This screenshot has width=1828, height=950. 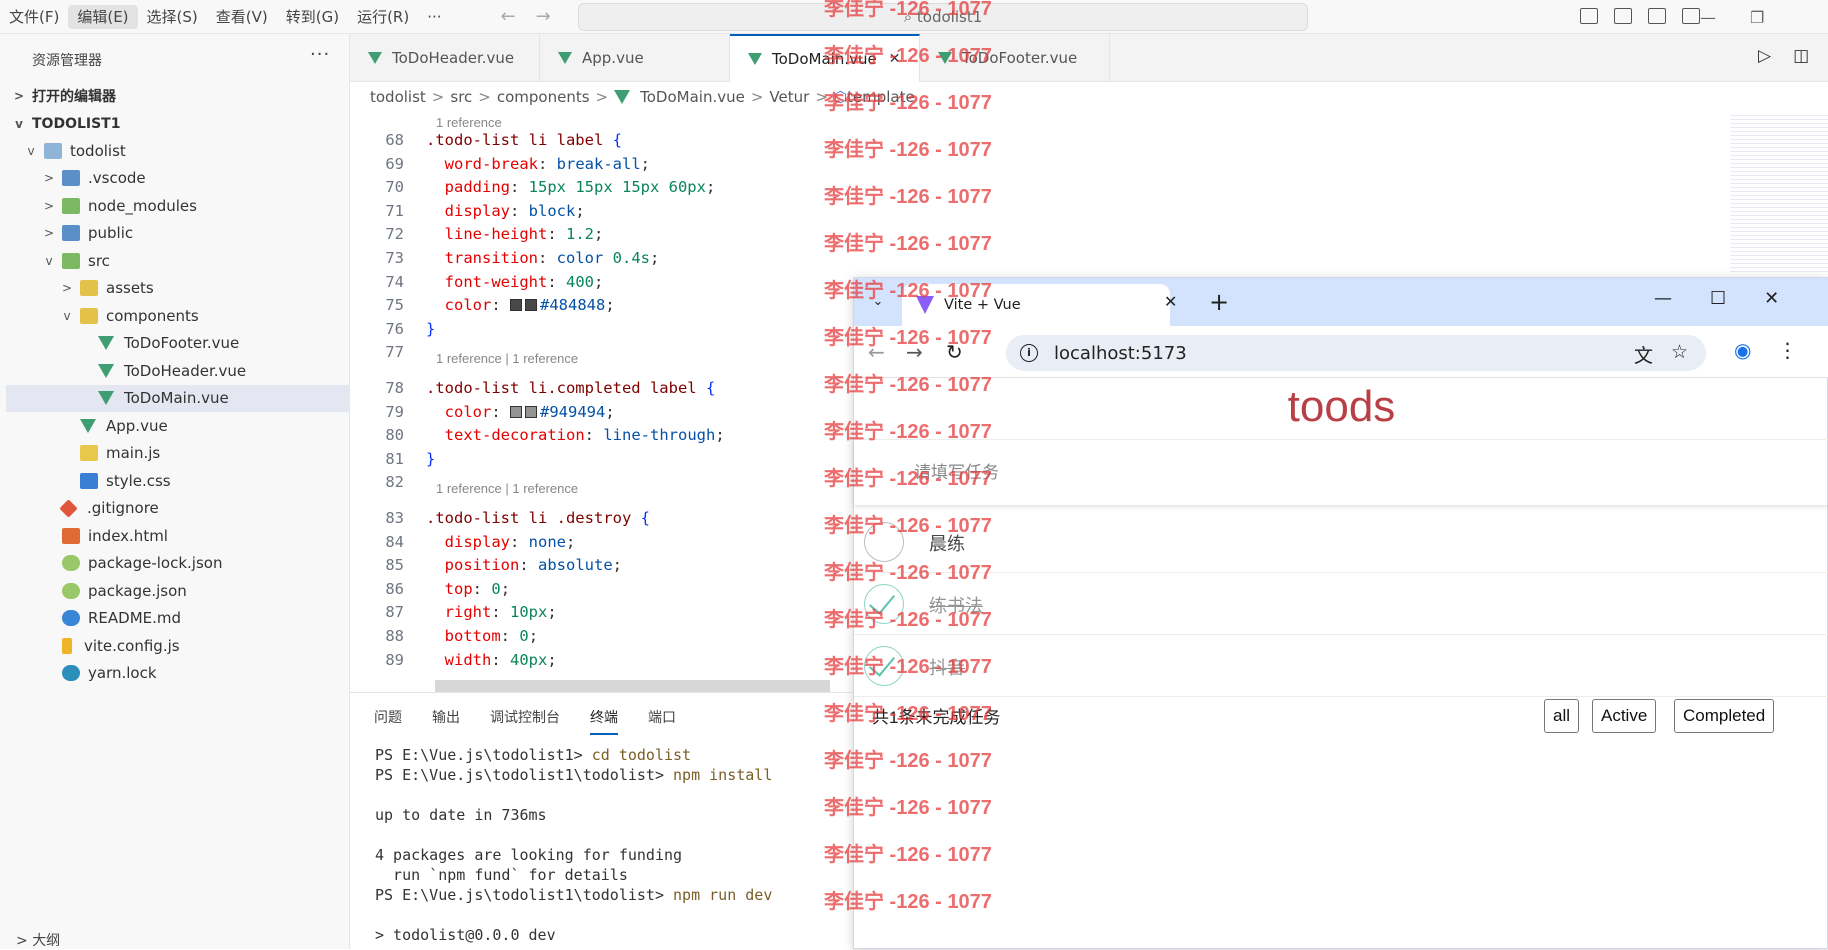 What do you see at coordinates (881, 97) in the screenshot?
I see `breadcrumb-item: template` at bounding box center [881, 97].